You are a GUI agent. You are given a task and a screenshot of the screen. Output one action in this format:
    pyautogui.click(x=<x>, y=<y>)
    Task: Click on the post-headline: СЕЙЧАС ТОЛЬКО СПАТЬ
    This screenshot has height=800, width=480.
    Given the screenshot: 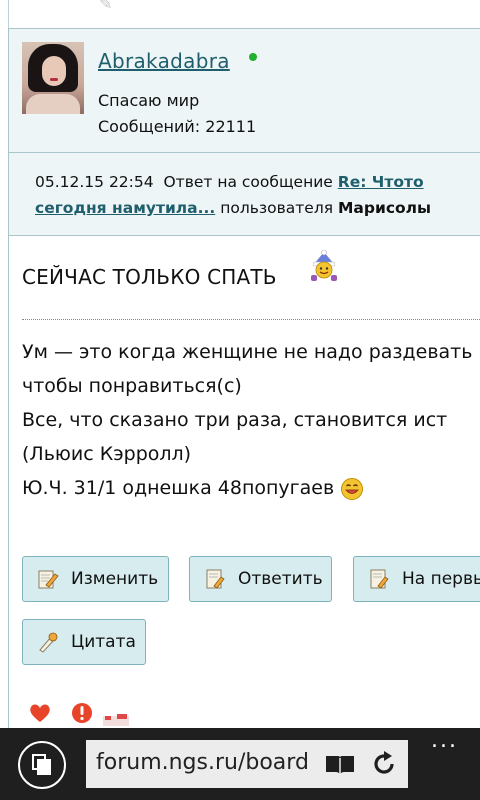 What is the action you would take?
    pyautogui.click(x=149, y=277)
    